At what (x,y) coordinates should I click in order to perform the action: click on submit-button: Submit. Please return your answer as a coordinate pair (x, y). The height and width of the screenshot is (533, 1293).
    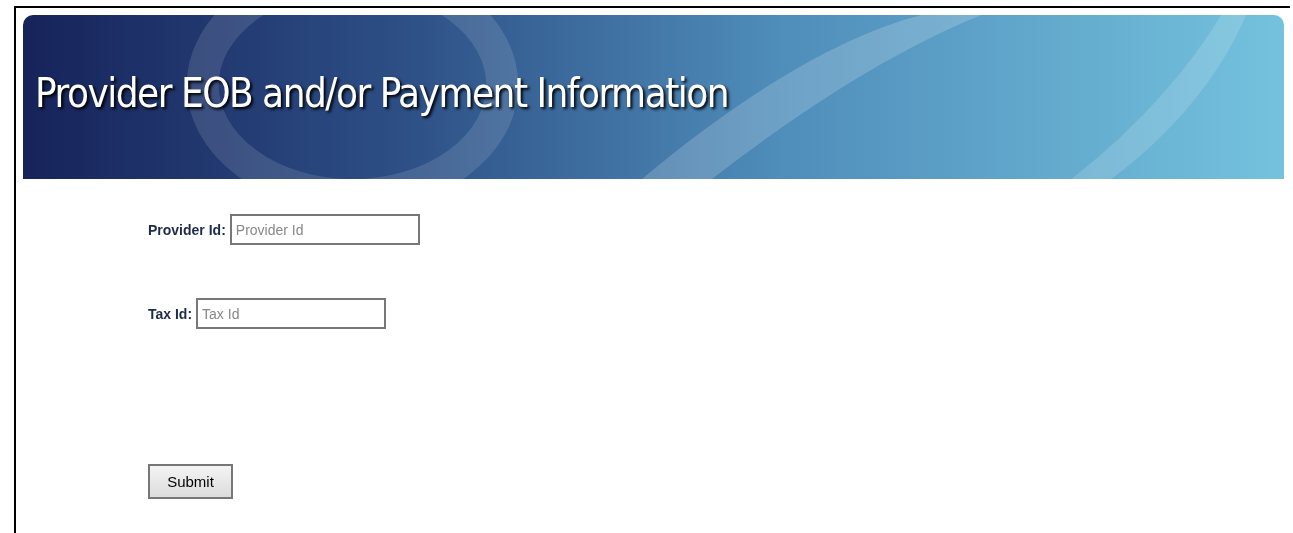
    Looking at the image, I should click on (190, 481).